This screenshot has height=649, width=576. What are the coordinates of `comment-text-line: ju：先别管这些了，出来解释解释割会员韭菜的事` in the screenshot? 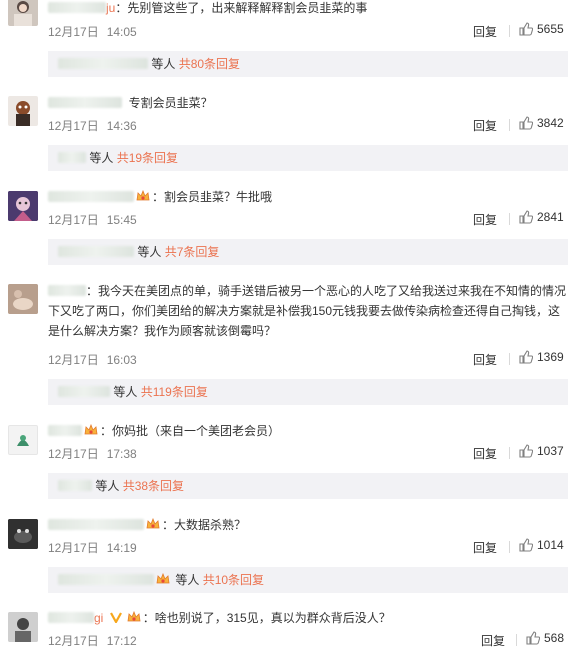 It's located at (308, 9).